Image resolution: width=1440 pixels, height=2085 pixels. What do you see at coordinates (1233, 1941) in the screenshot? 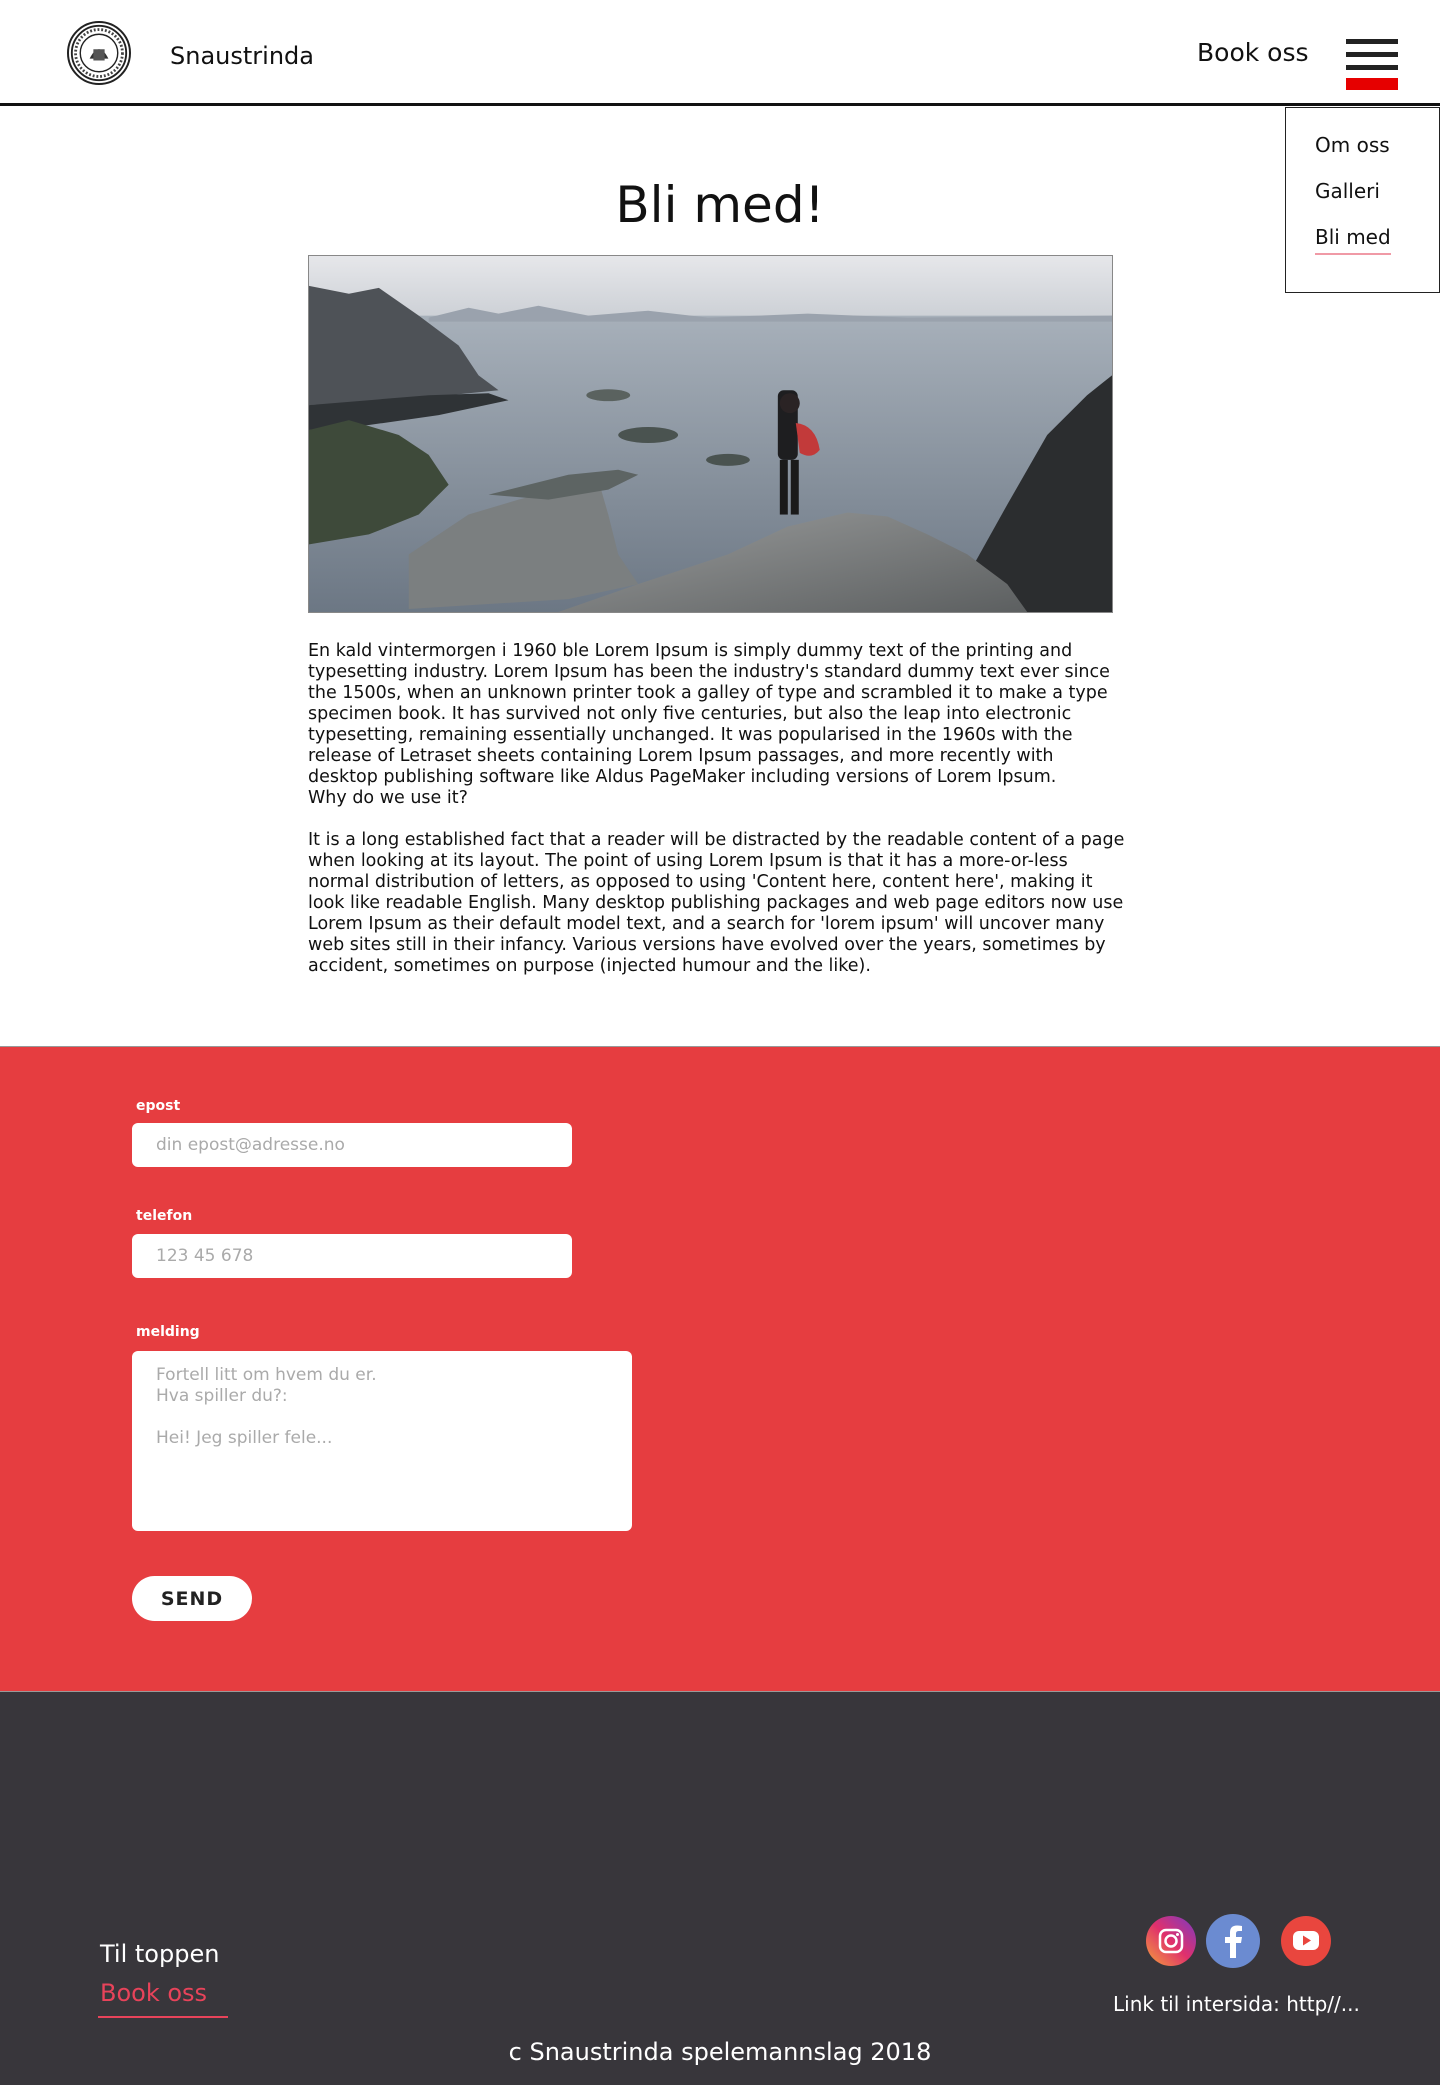
I see `facebook-icon` at bounding box center [1233, 1941].